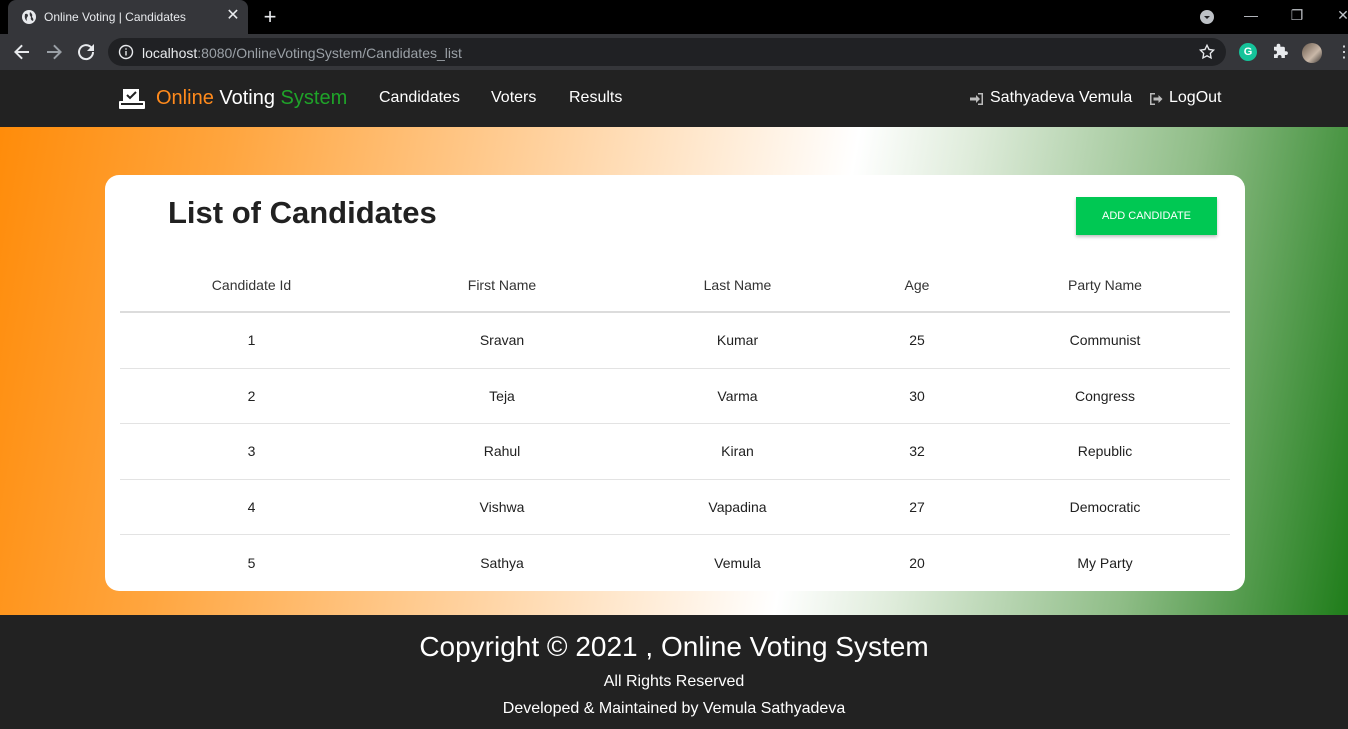 This screenshot has width=1348, height=729. I want to click on header-party-name: Party Name, so click(1105, 284).